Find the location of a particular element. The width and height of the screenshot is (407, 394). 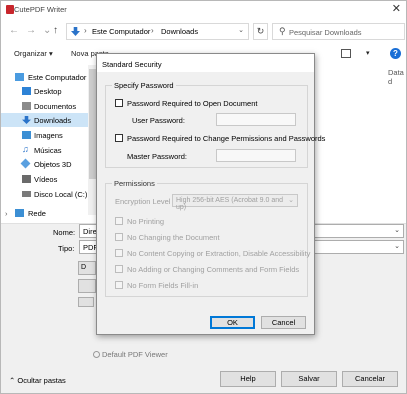

sidebar-item-downloads: Downloads is located at coordinates (45, 120).